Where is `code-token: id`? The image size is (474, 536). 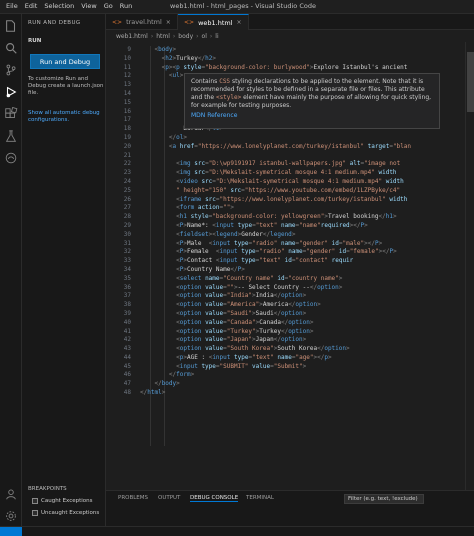 code-token: id is located at coordinates (288, 261).